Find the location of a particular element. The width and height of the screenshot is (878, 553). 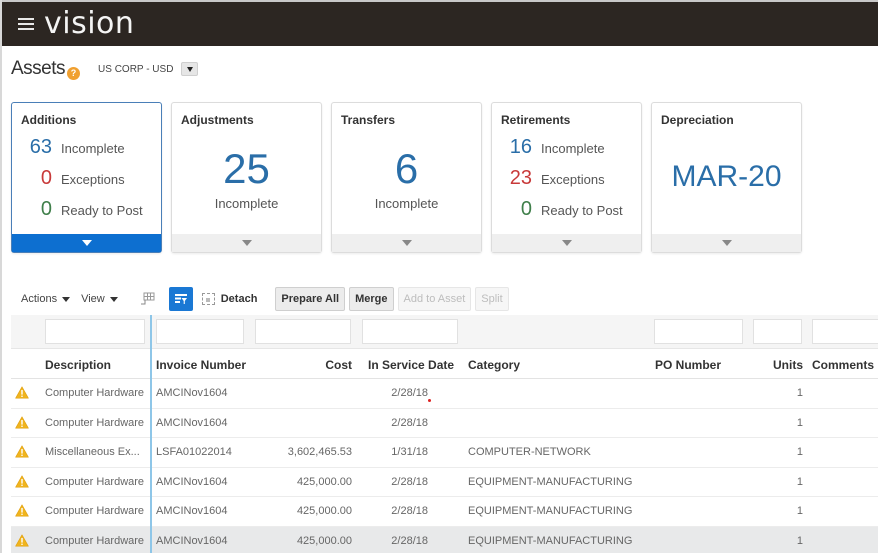

page-header: Assets ? US CORP - USD is located at coordinates (105, 69).